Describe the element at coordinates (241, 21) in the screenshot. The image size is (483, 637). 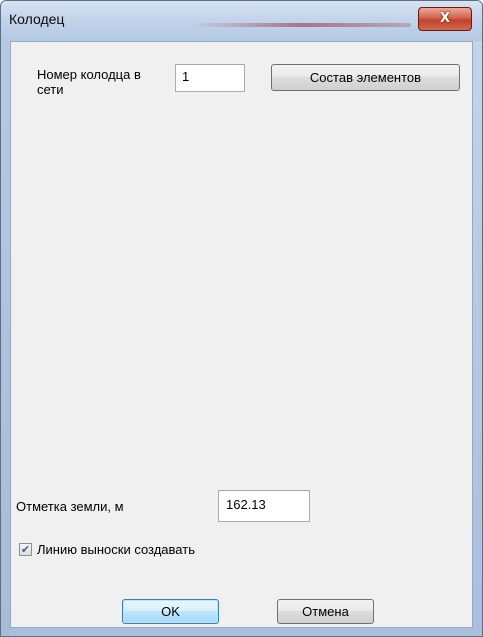
I see `title-bar: Колодец X` at that location.